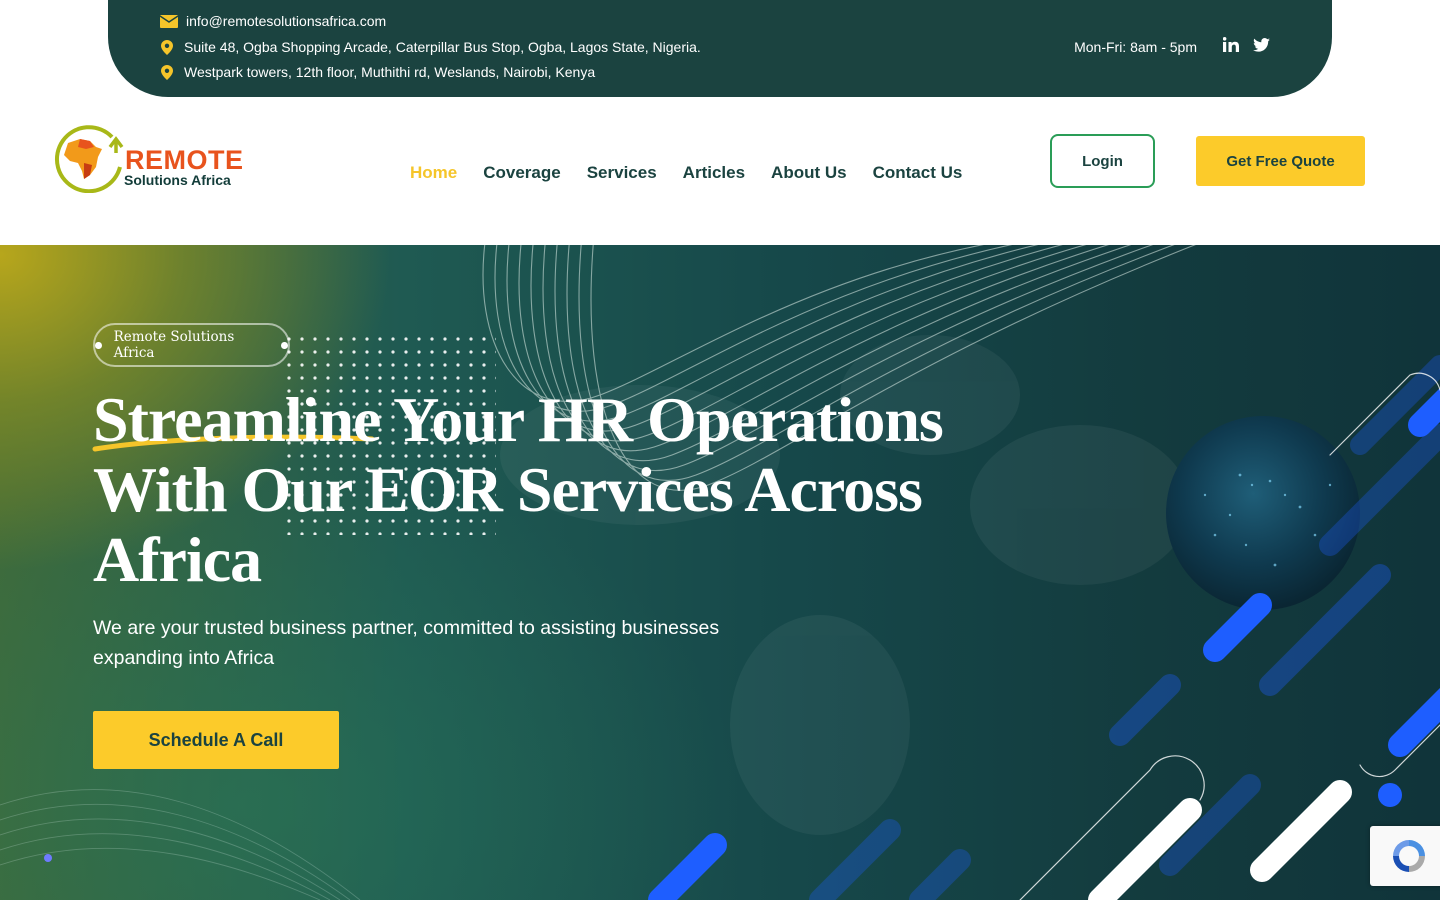  Describe the element at coordinates (714, 173) in the screenshot. I see `nav-item-articles: Articles` at that location.